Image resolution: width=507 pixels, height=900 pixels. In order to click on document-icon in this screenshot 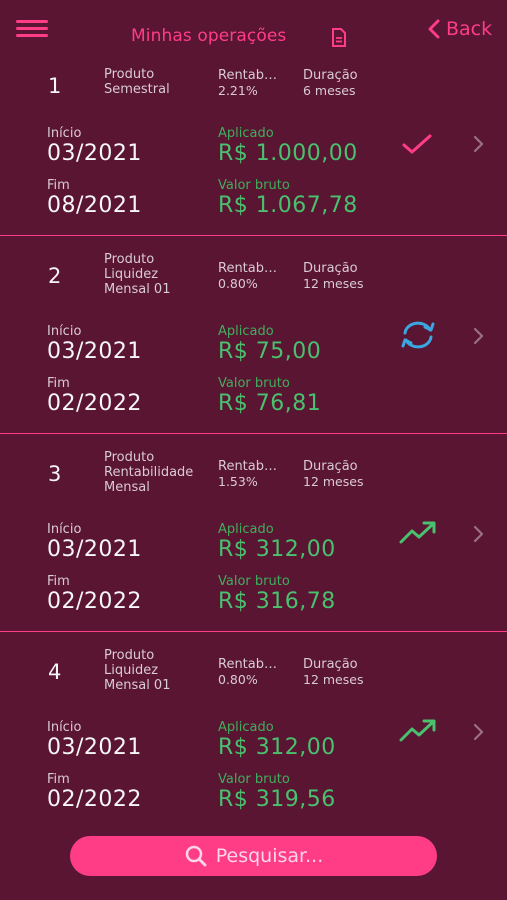, I will do `click(339, 37)`.